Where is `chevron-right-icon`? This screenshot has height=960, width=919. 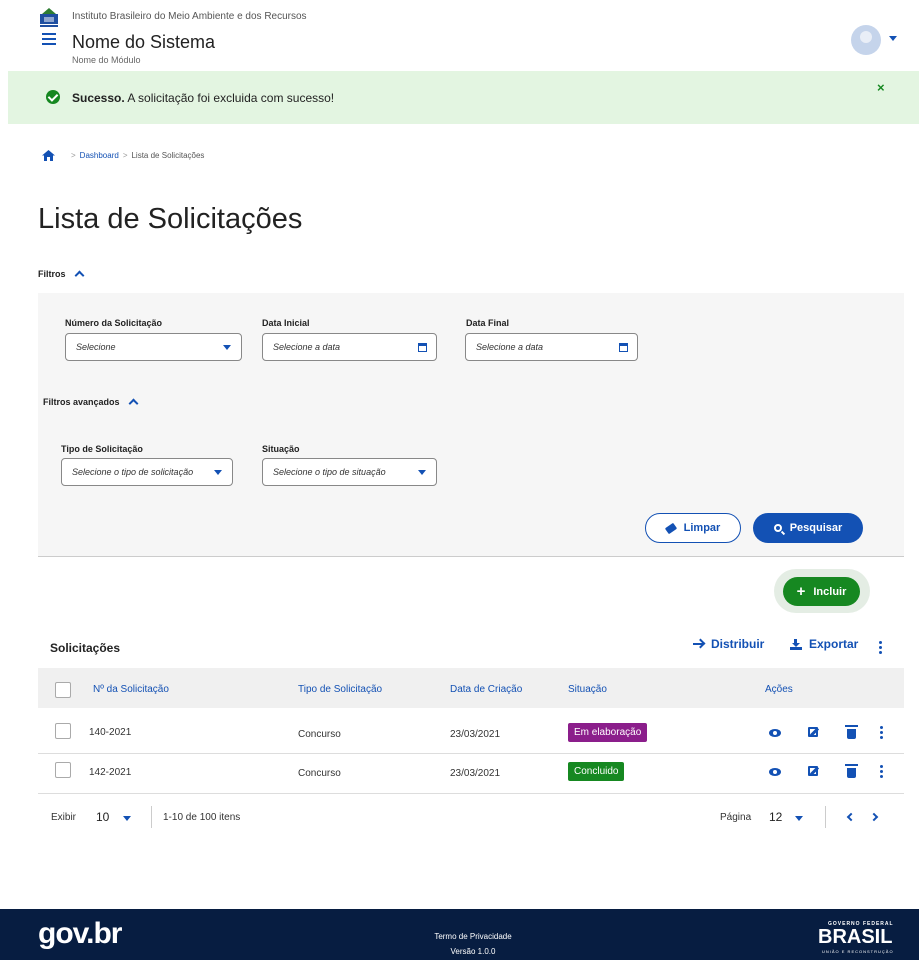
chevron-right-icon is located at coordinates (874, 817).